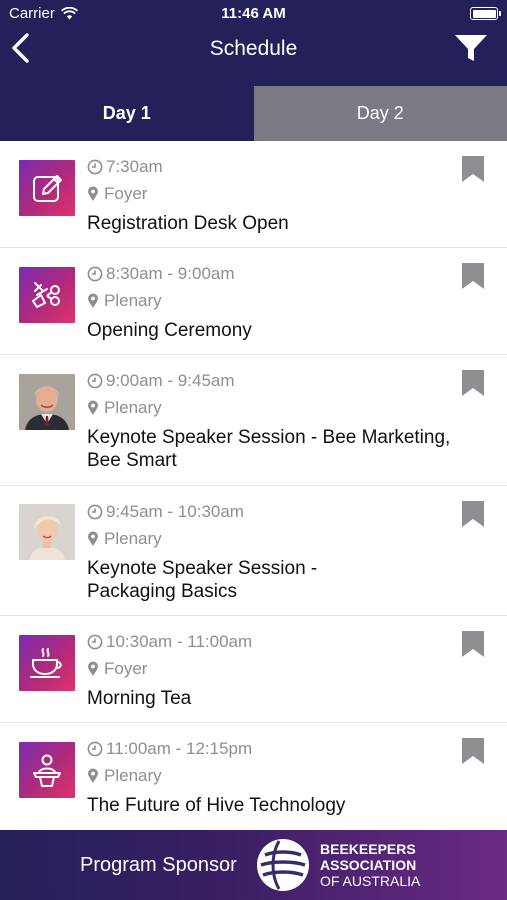 The height and width of the screenshot is (900, 507). Describe the element at coordinates (179, 748) in the screenshot. I see `event-time-text: 11:00am - 12:15pm` at that location.